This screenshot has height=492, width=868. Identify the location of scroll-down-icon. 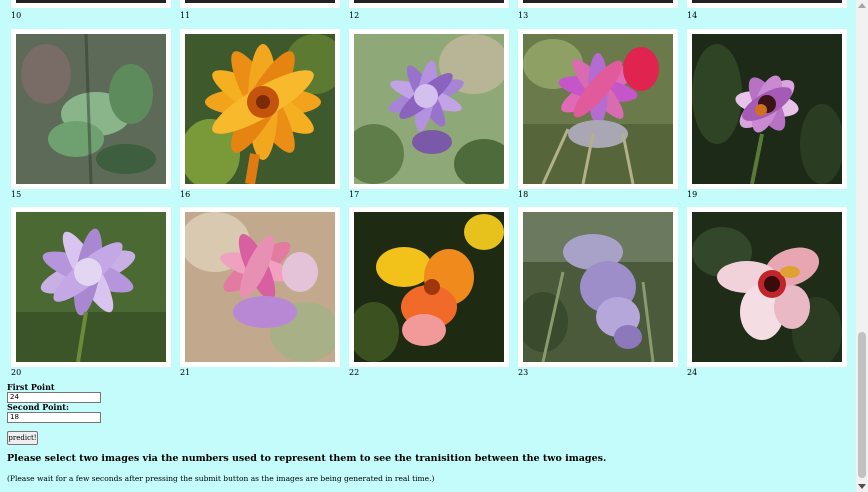
(862, 486).